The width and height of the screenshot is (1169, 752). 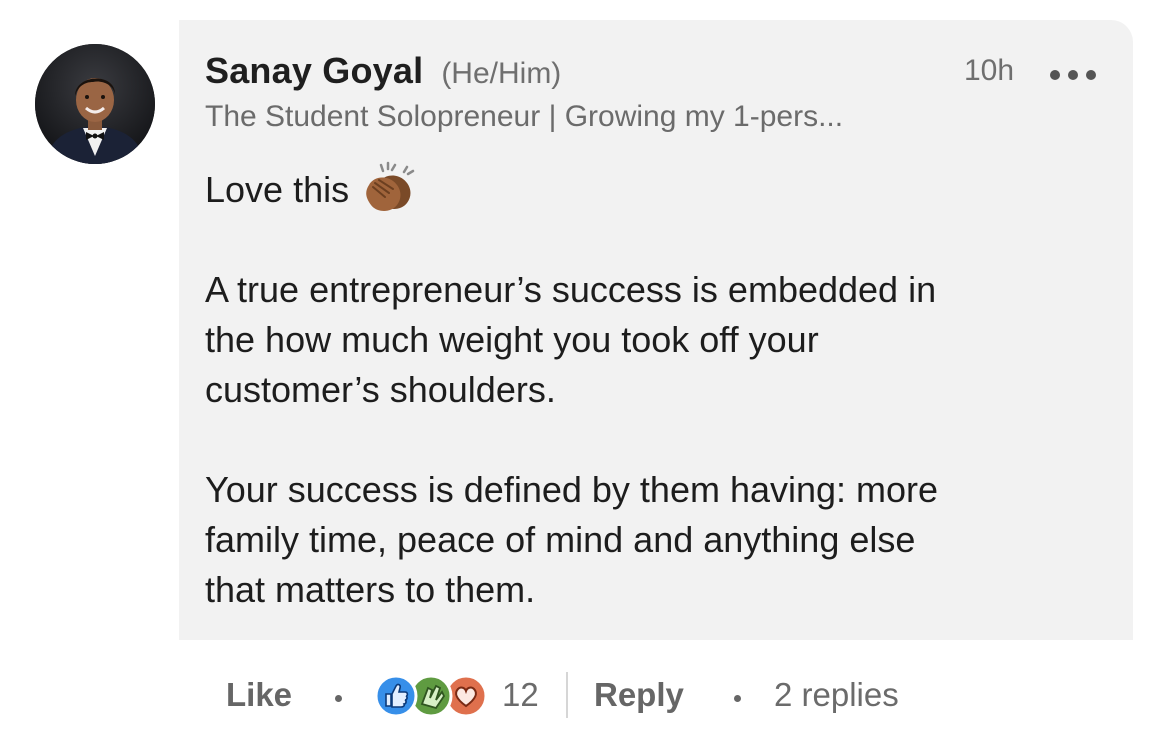 I want to click on comment-line: customer’s shoulders., so click(x=380, y=389).